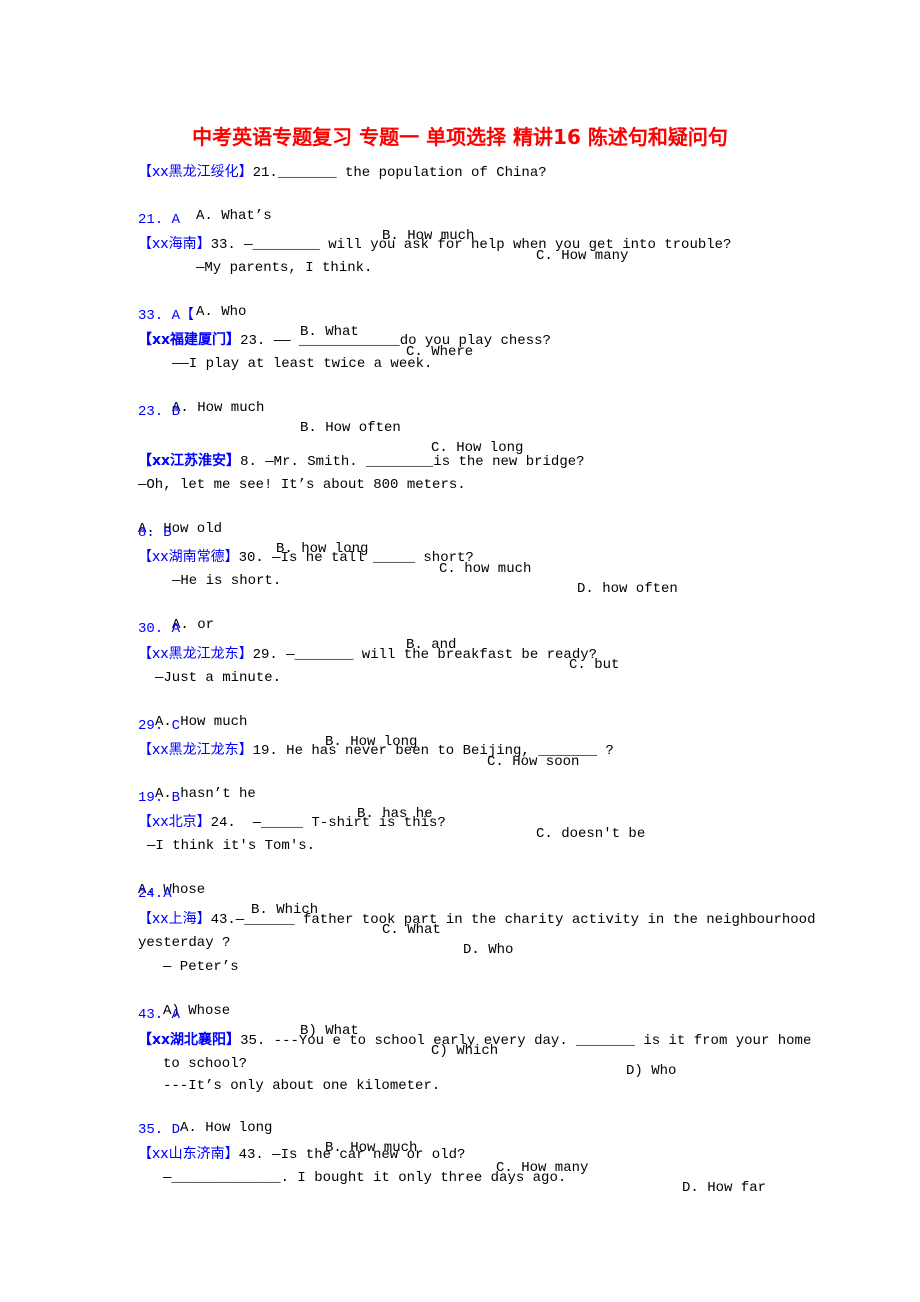  I want to click on question-source: 【xx山东济南】, so click(188, 1154).